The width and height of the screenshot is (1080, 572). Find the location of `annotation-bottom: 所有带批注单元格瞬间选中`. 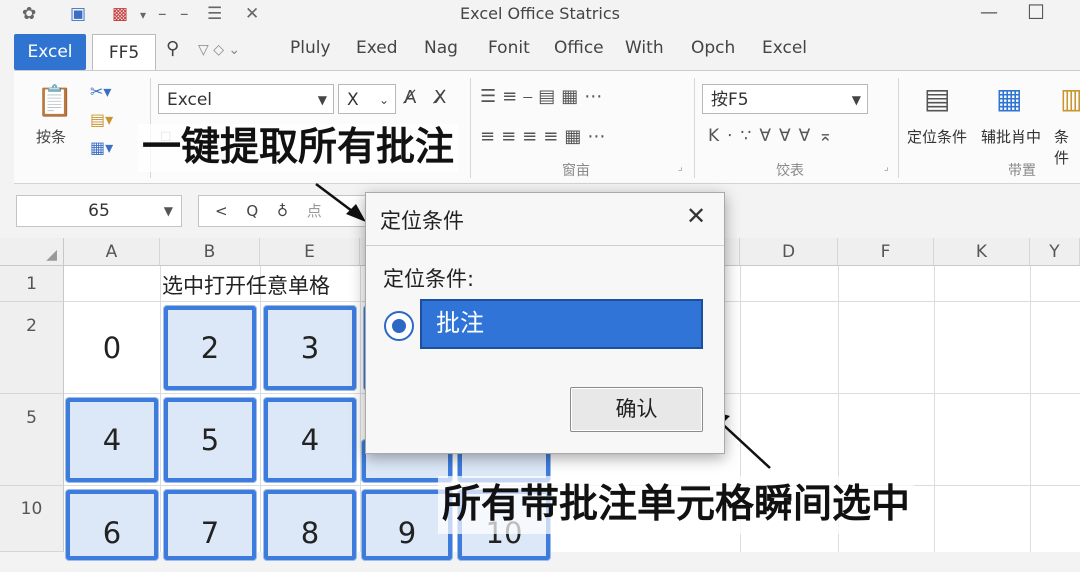

annotation-bottom: 所有带批注单元格瞬间选中 is located at coordinates (676, 505).